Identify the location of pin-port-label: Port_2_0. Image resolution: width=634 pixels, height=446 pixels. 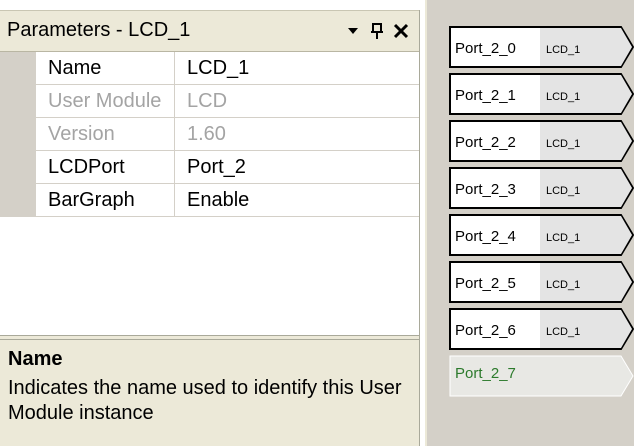
(485, 48).